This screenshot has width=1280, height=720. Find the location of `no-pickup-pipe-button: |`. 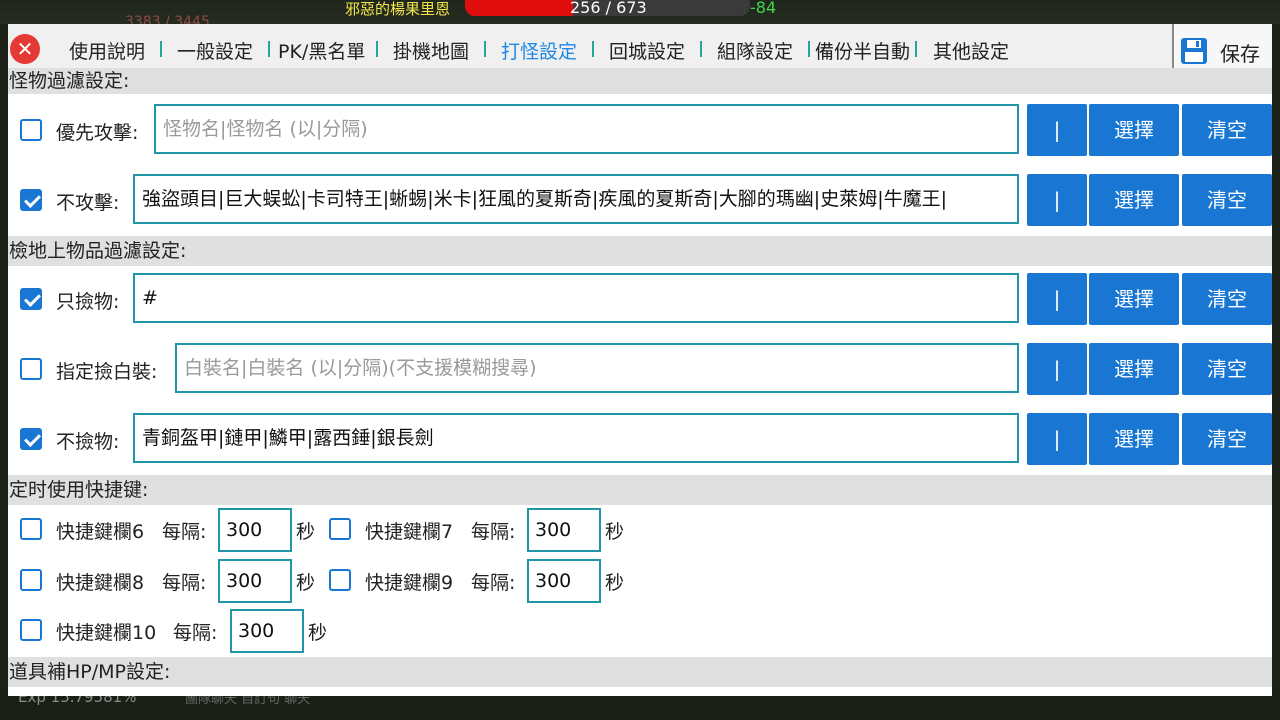

no-pickup-pipe-button: | is located at coordinates (1057, 439).